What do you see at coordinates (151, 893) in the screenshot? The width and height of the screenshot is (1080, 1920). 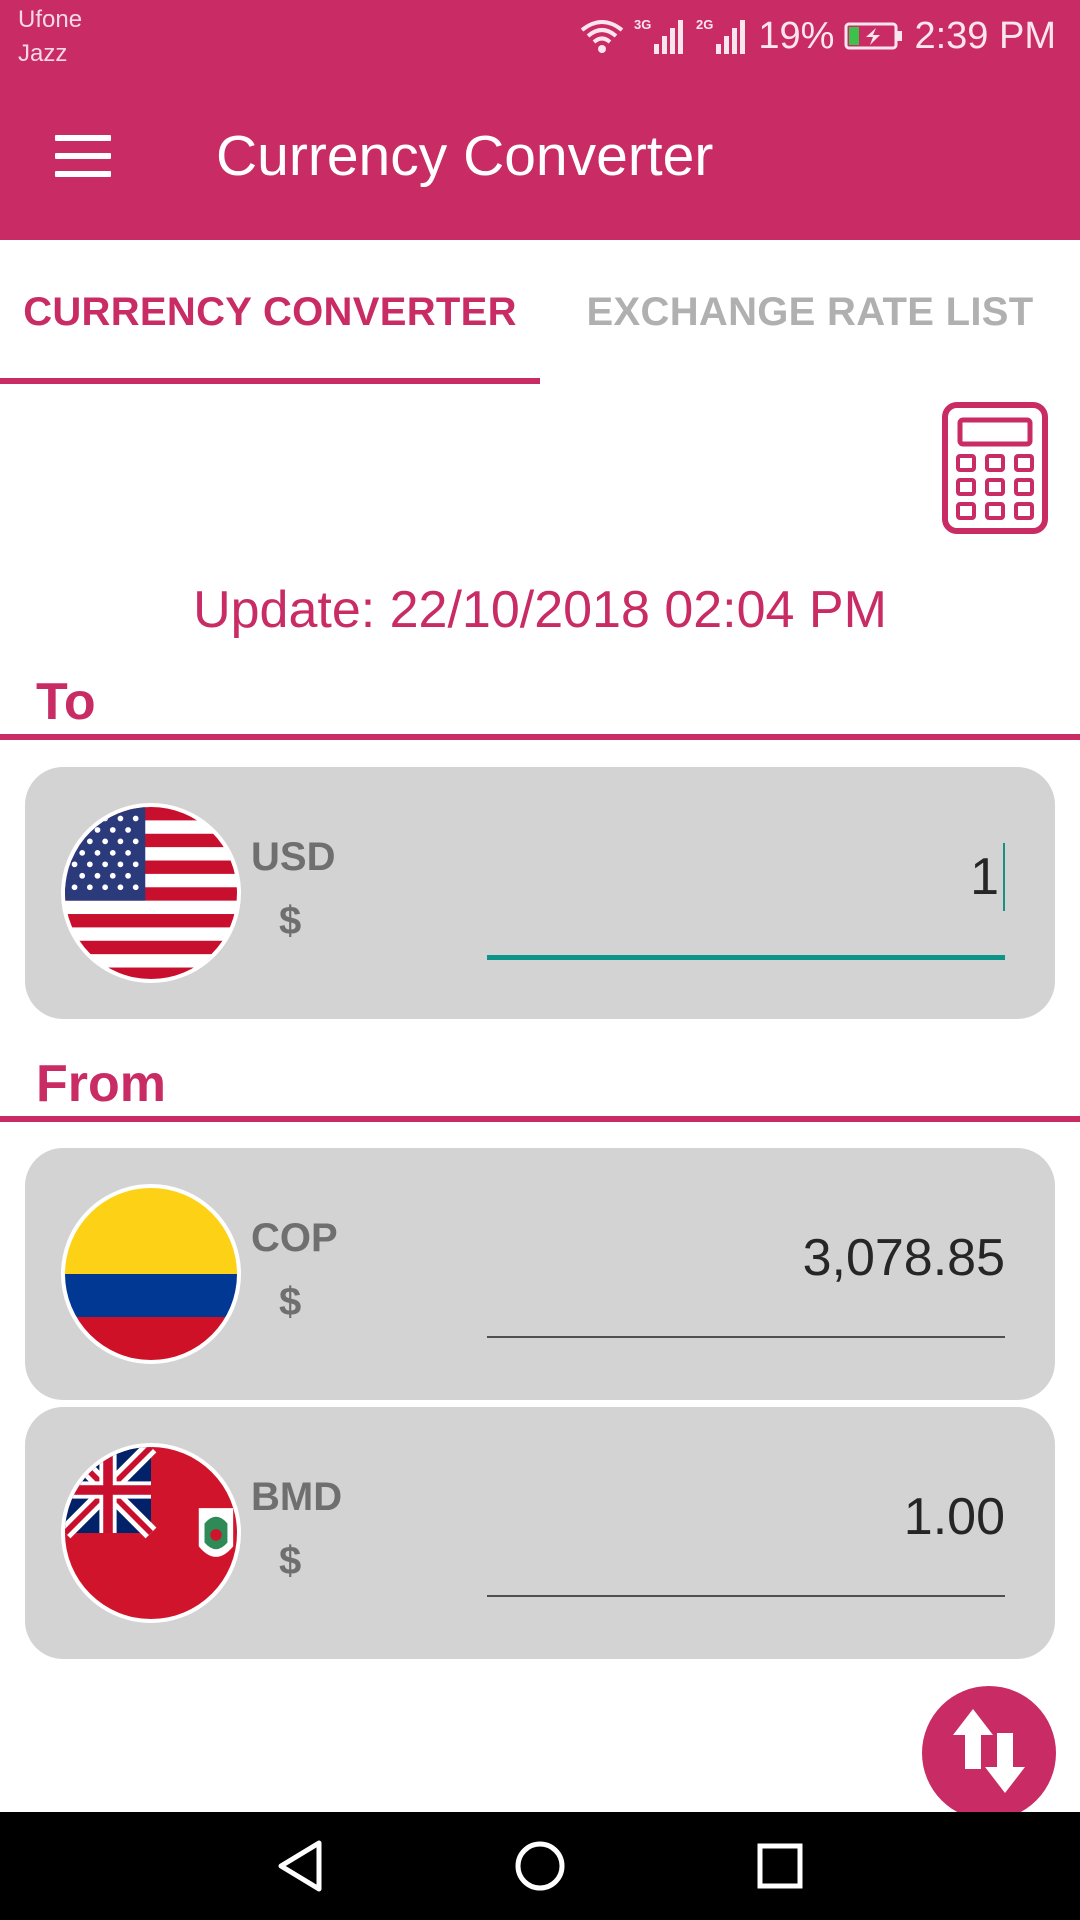 I see `us-flag-icon` at bounding box center [151, 893].